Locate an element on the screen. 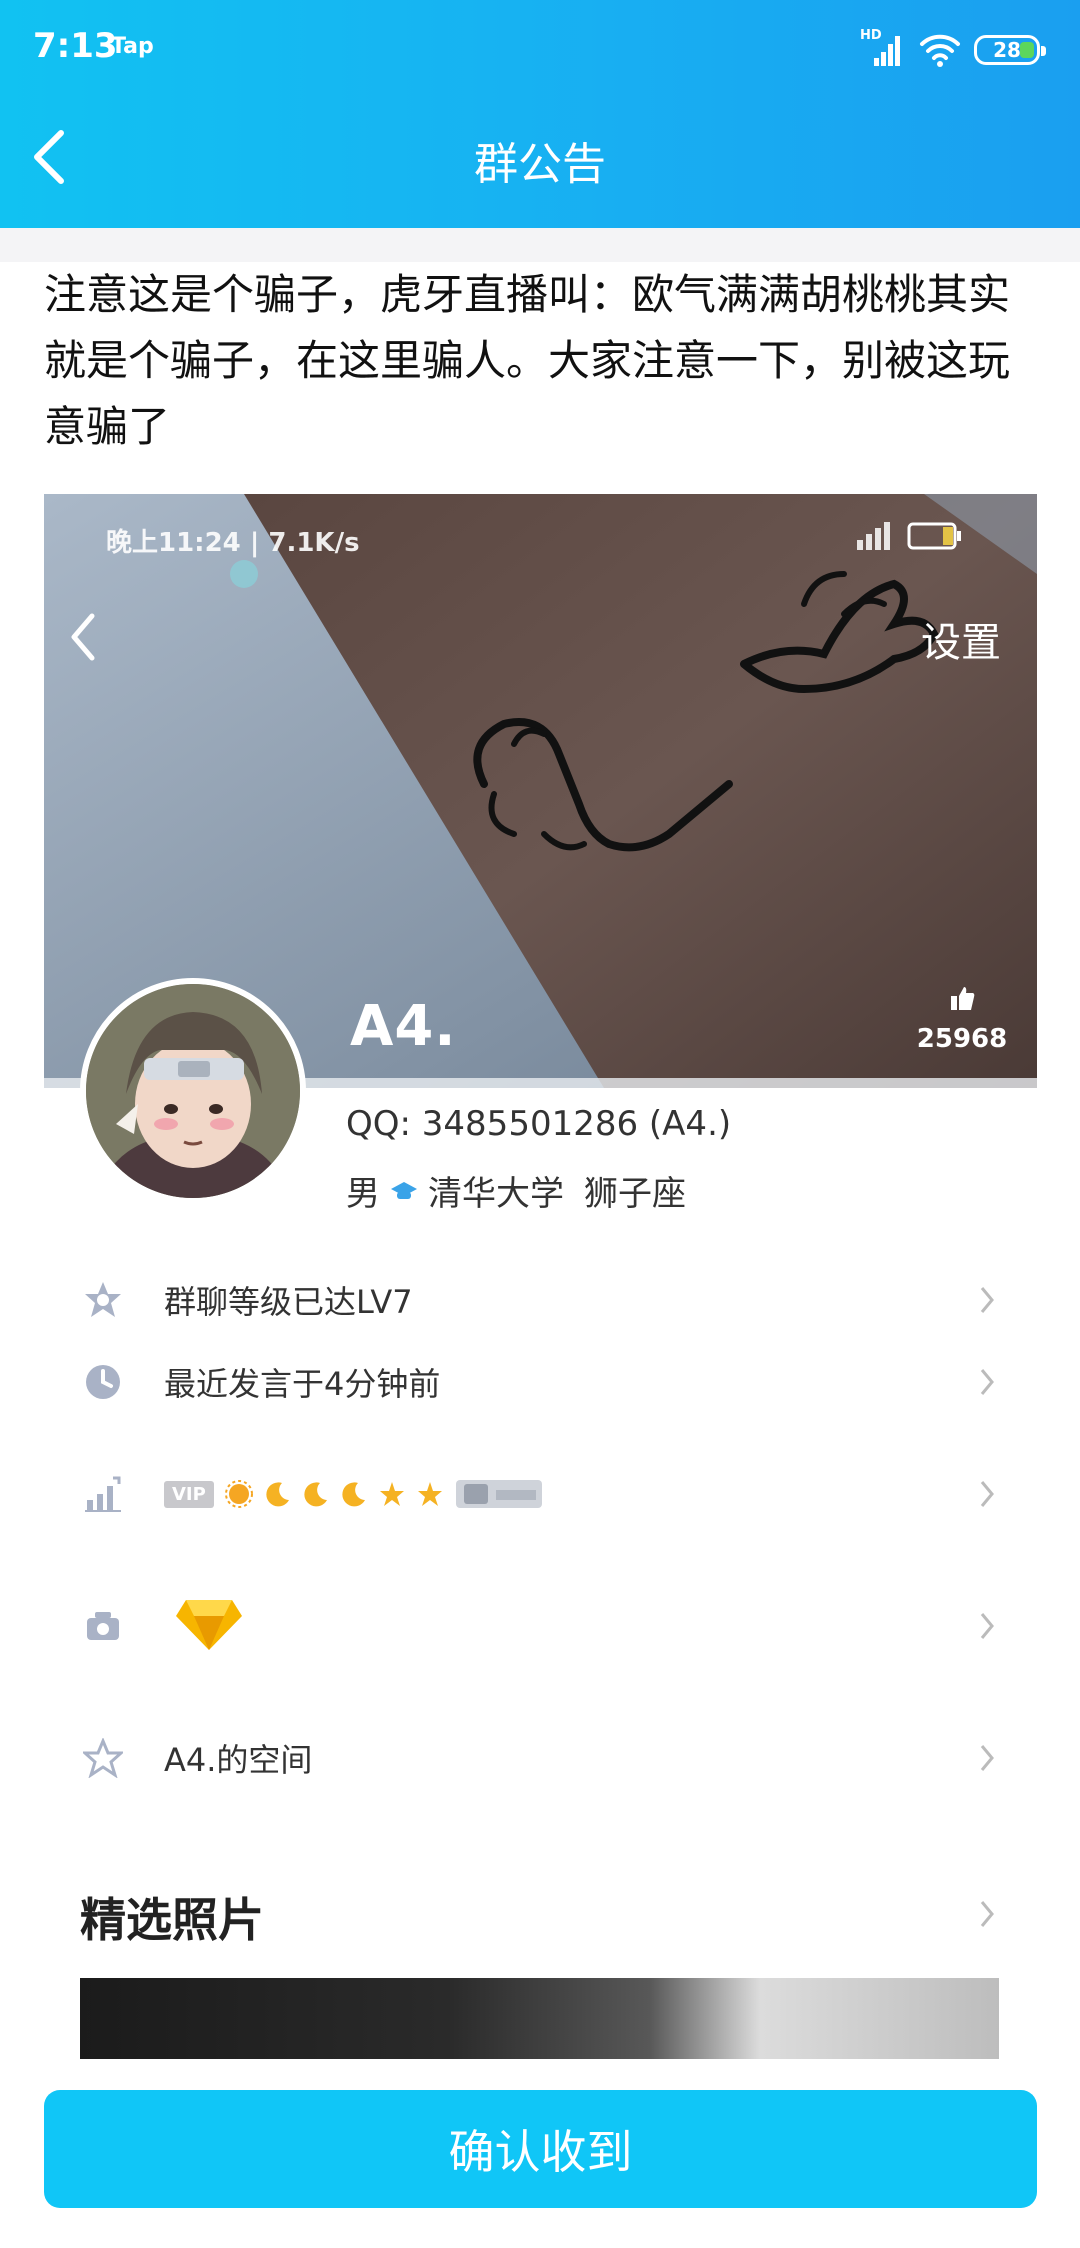  gift-box-icon is located at coordinates (103, 1626).